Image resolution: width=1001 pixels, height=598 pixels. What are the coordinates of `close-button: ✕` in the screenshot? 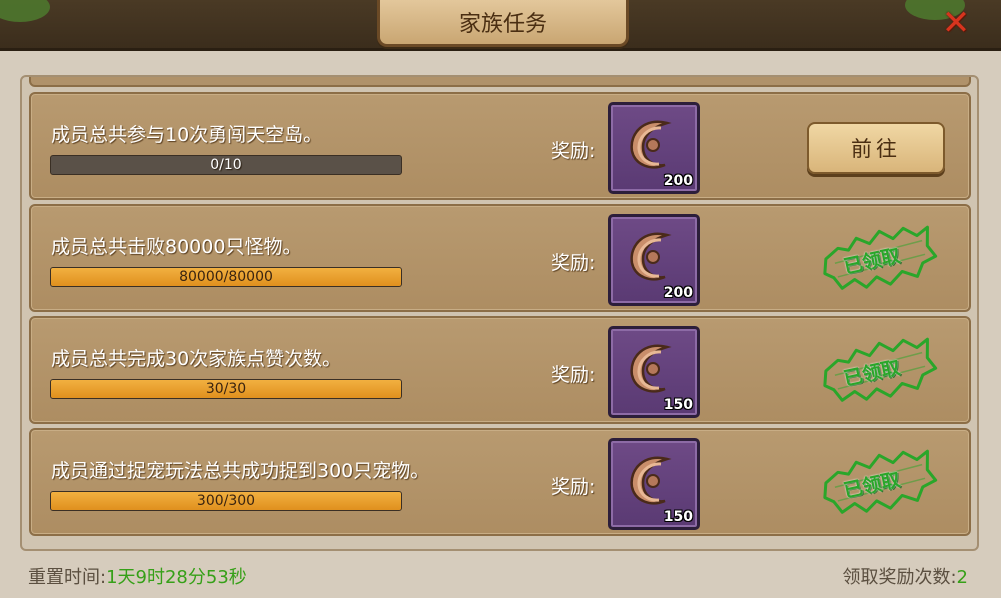 It's located at (956, 23).